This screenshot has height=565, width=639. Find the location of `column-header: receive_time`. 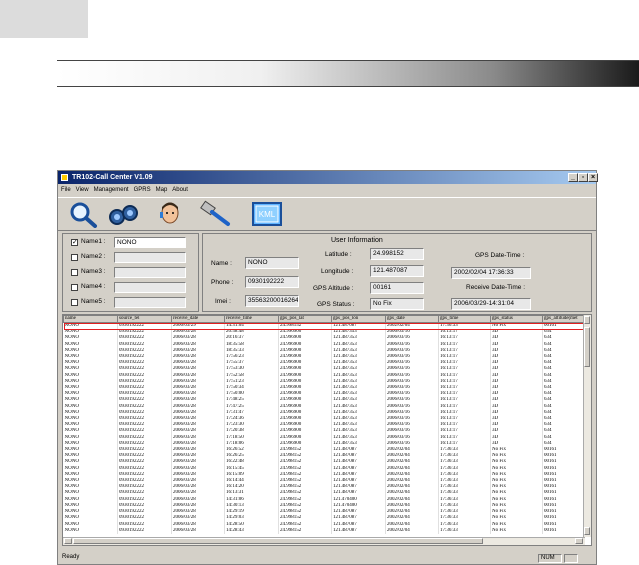

column-header: receive_time is located at coordinates (251, 319).